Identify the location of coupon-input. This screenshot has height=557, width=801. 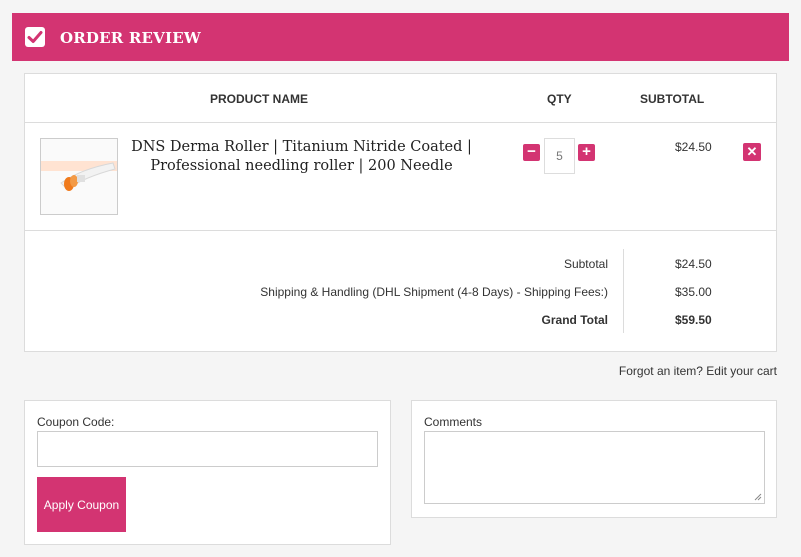
(207, 449).